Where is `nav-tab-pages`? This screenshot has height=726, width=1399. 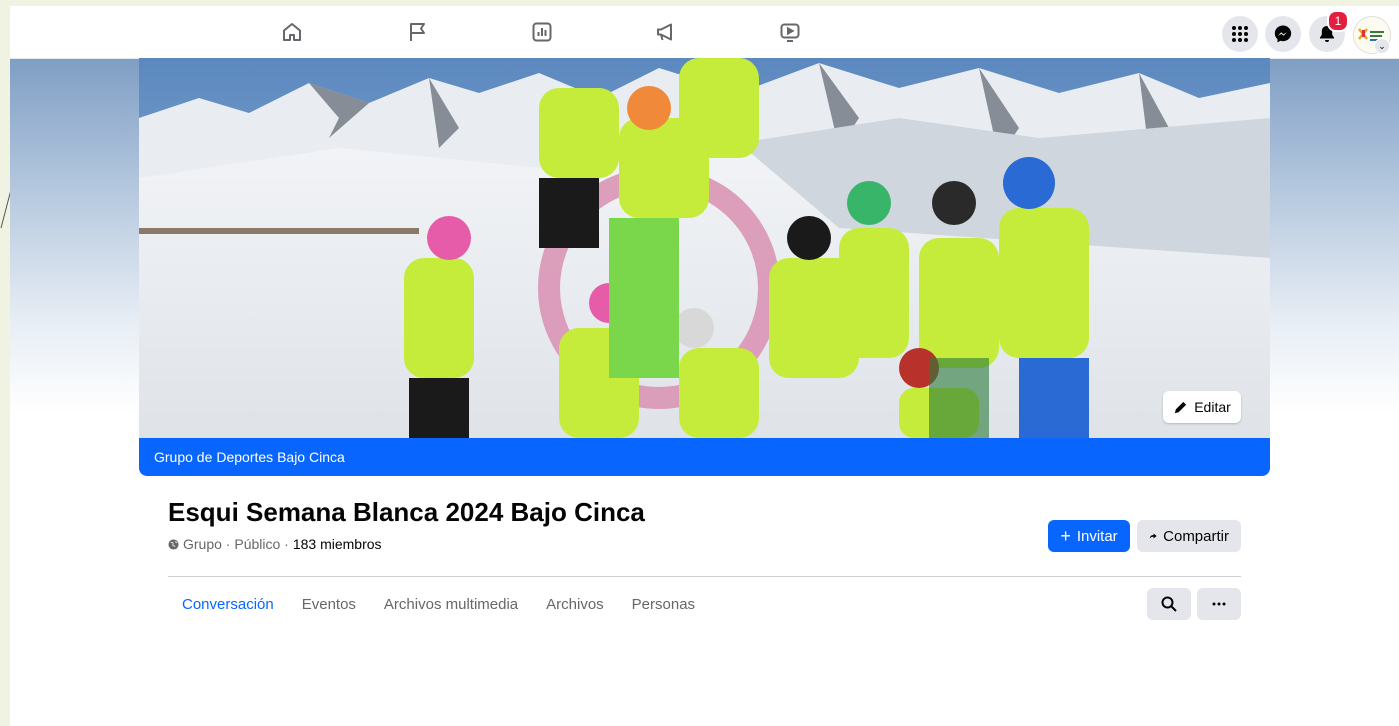
nav-tab-pages is located at coordinates (418, 32).